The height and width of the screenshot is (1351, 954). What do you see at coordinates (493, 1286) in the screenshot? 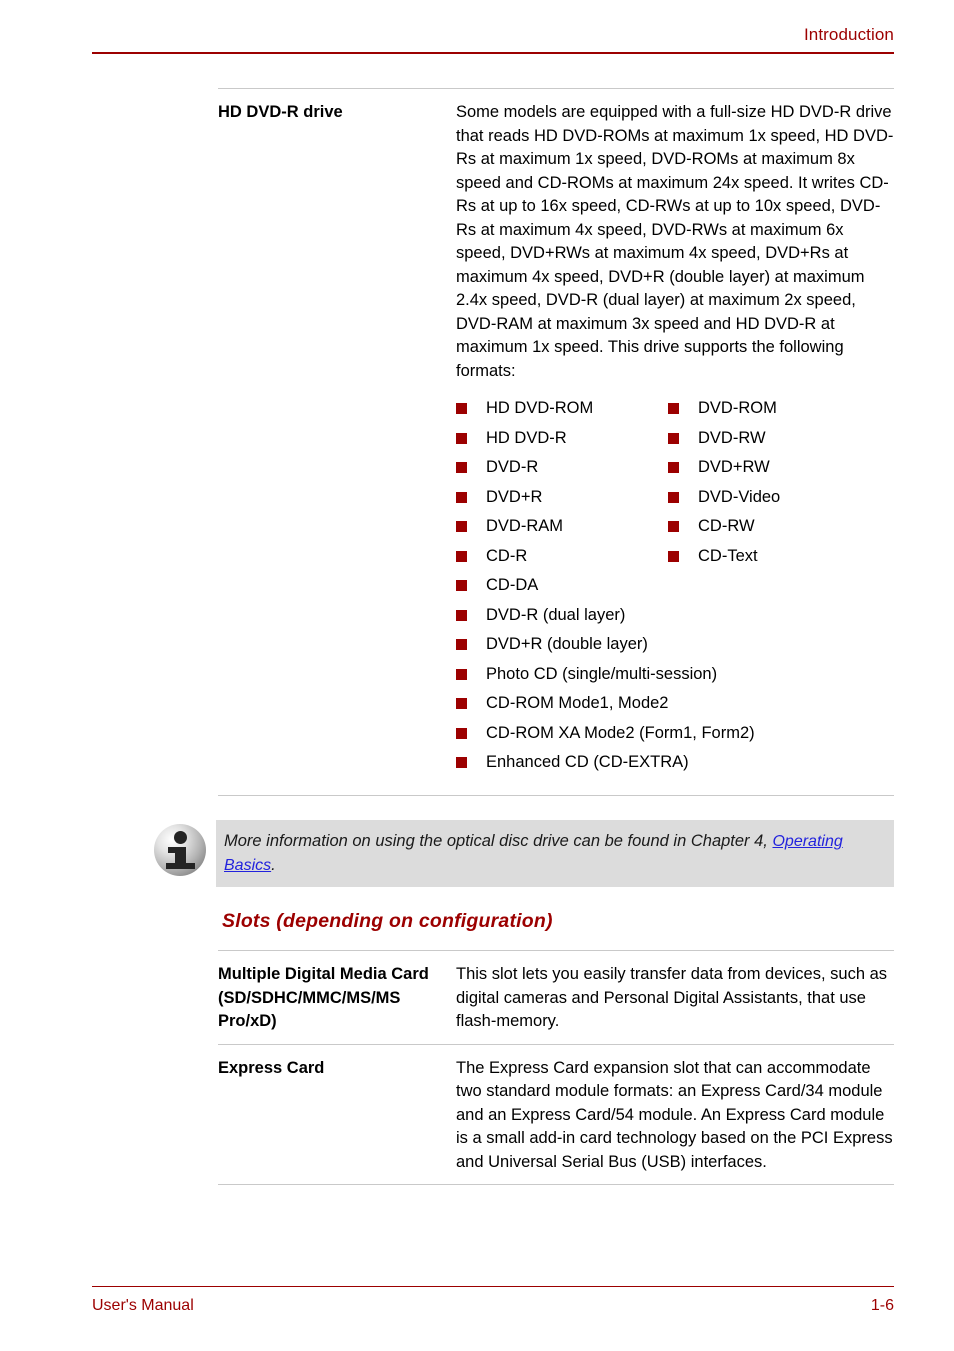
I see `footer-divider` at bounding box center [493, 1286].